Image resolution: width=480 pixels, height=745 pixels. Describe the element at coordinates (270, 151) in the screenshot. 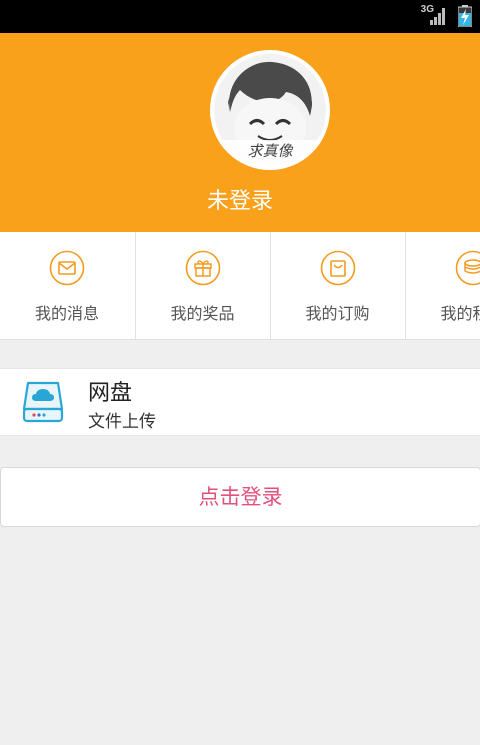

I see `avatar-caption: 求真像` at that location.